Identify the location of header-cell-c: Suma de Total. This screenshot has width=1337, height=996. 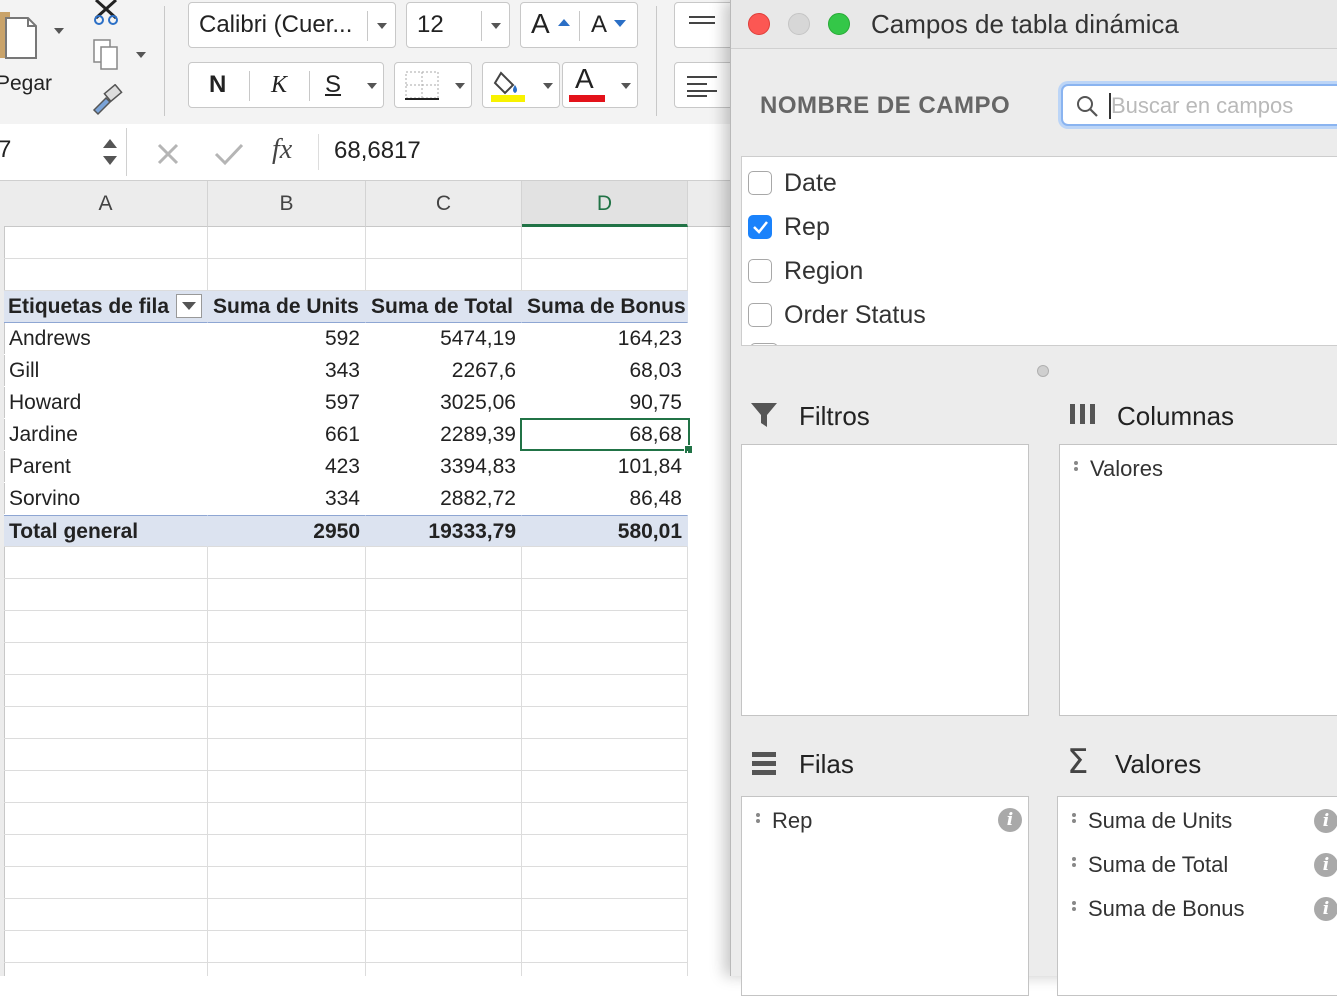
(444, 307).